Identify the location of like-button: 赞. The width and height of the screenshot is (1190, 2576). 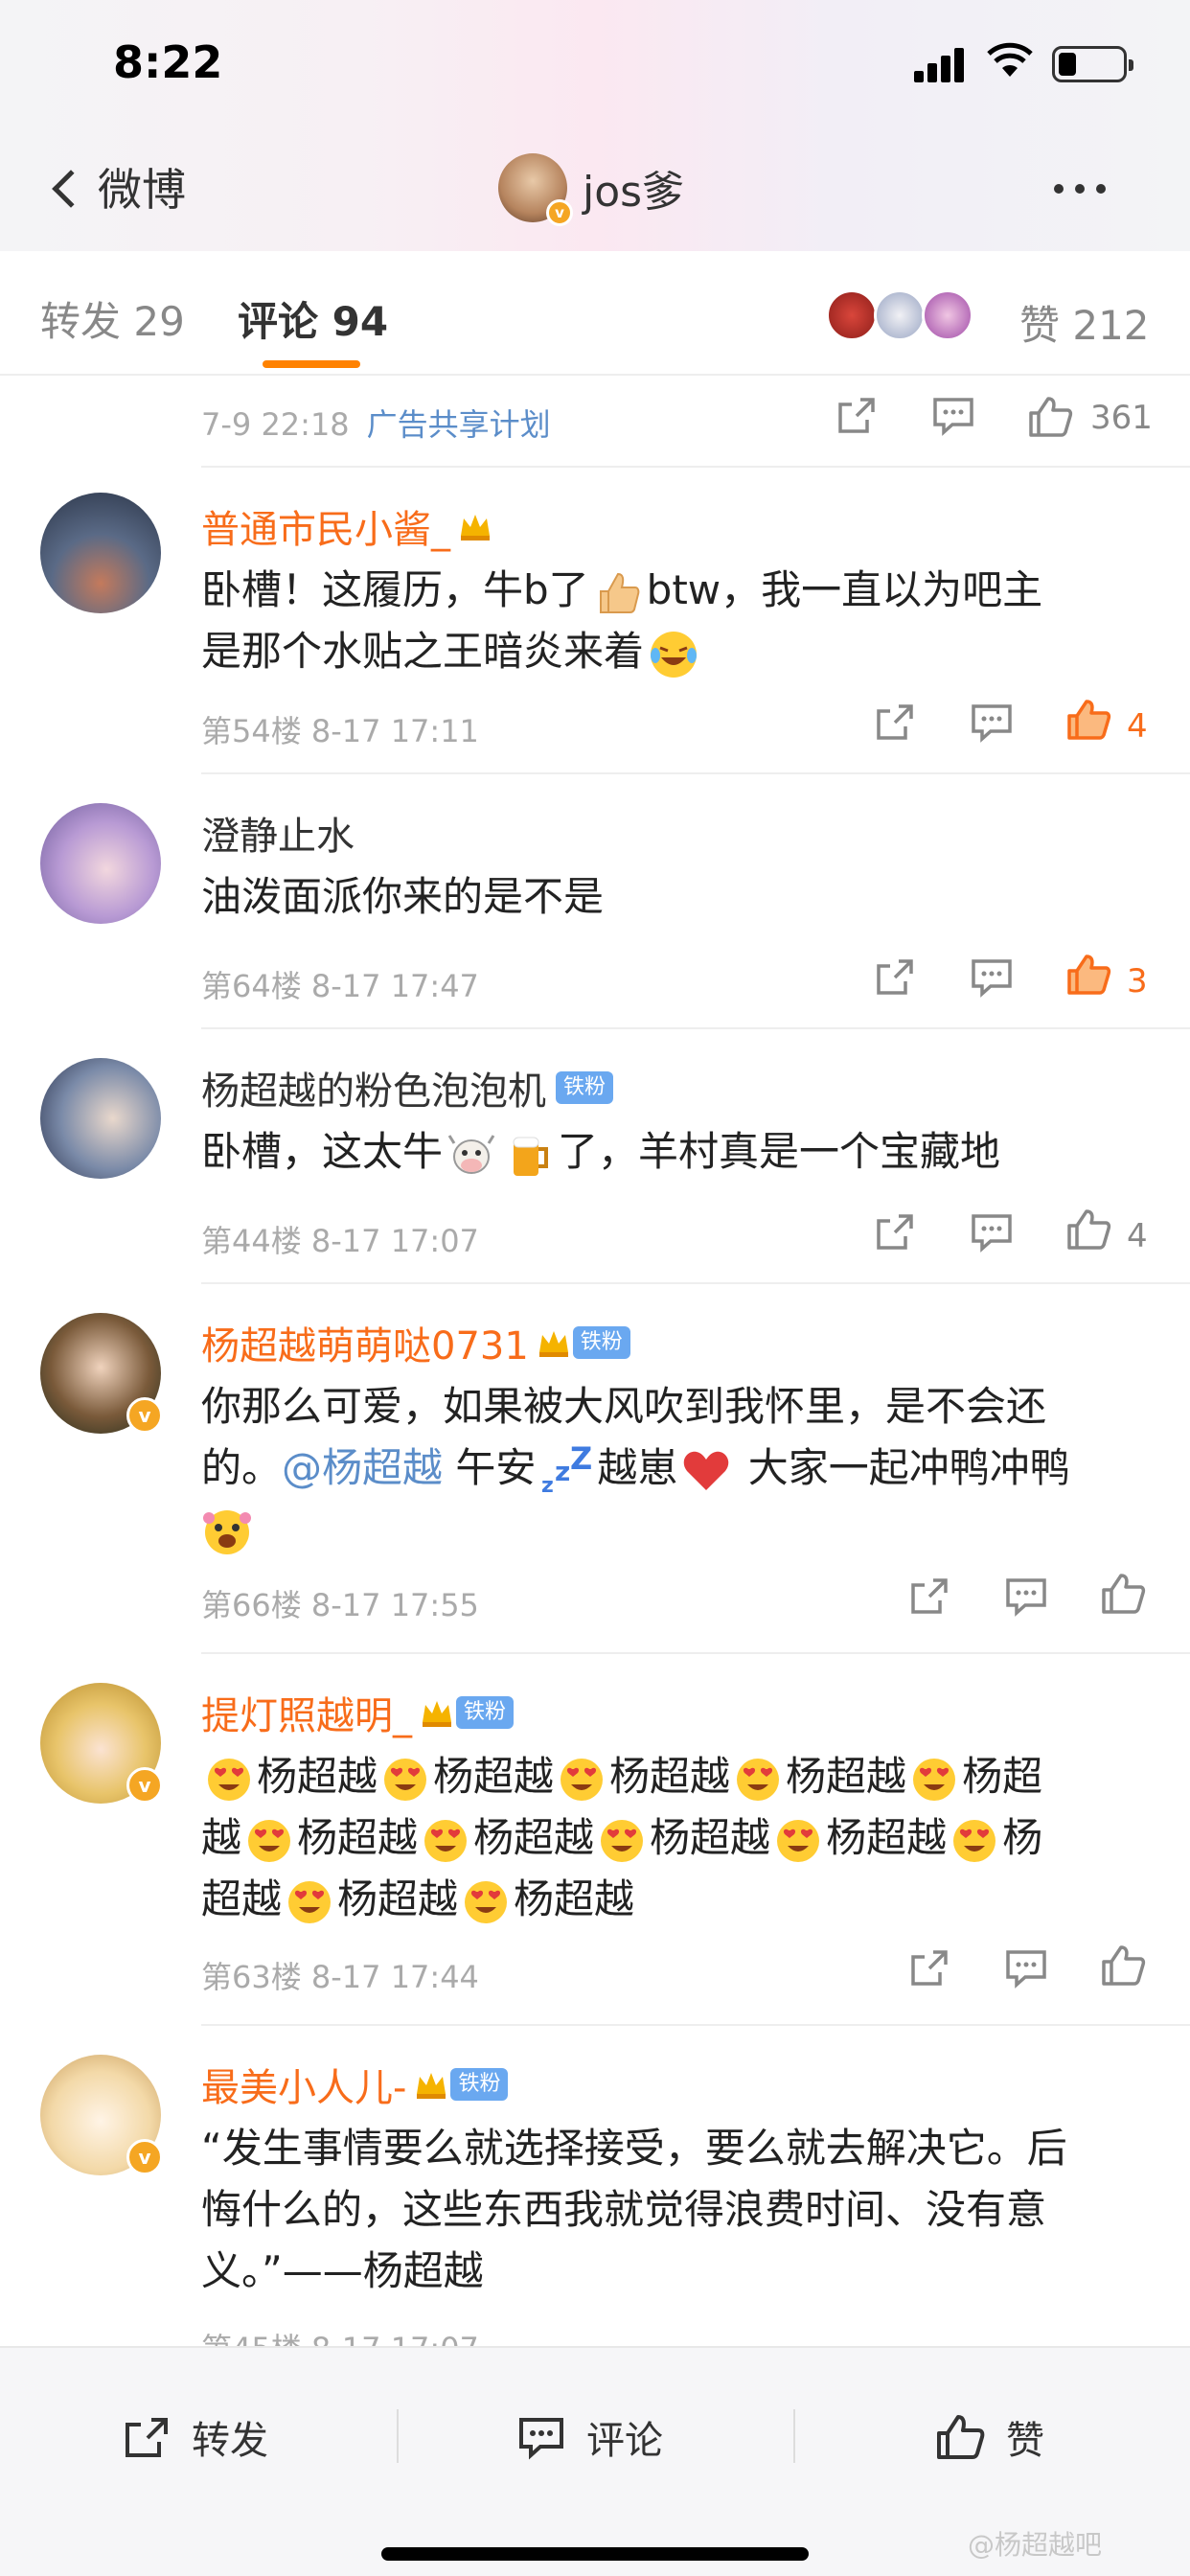
(989, 2437).